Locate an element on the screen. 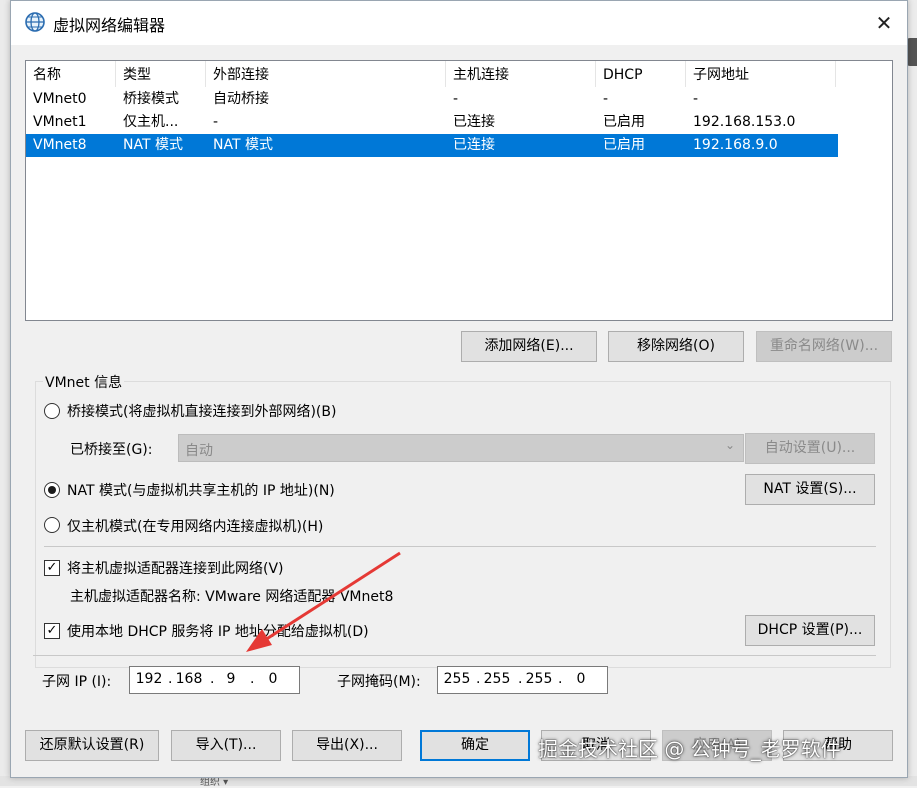  subnet-mask-octet: 0 is located at coordinates (581, 679).